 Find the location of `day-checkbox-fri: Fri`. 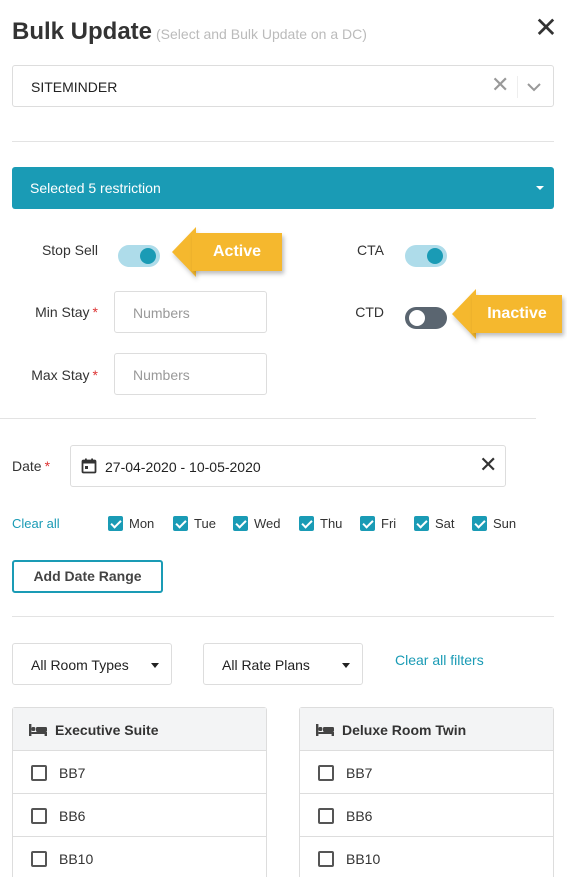

day-checkbox-fri: Fri is located at coordinates (378, 524).